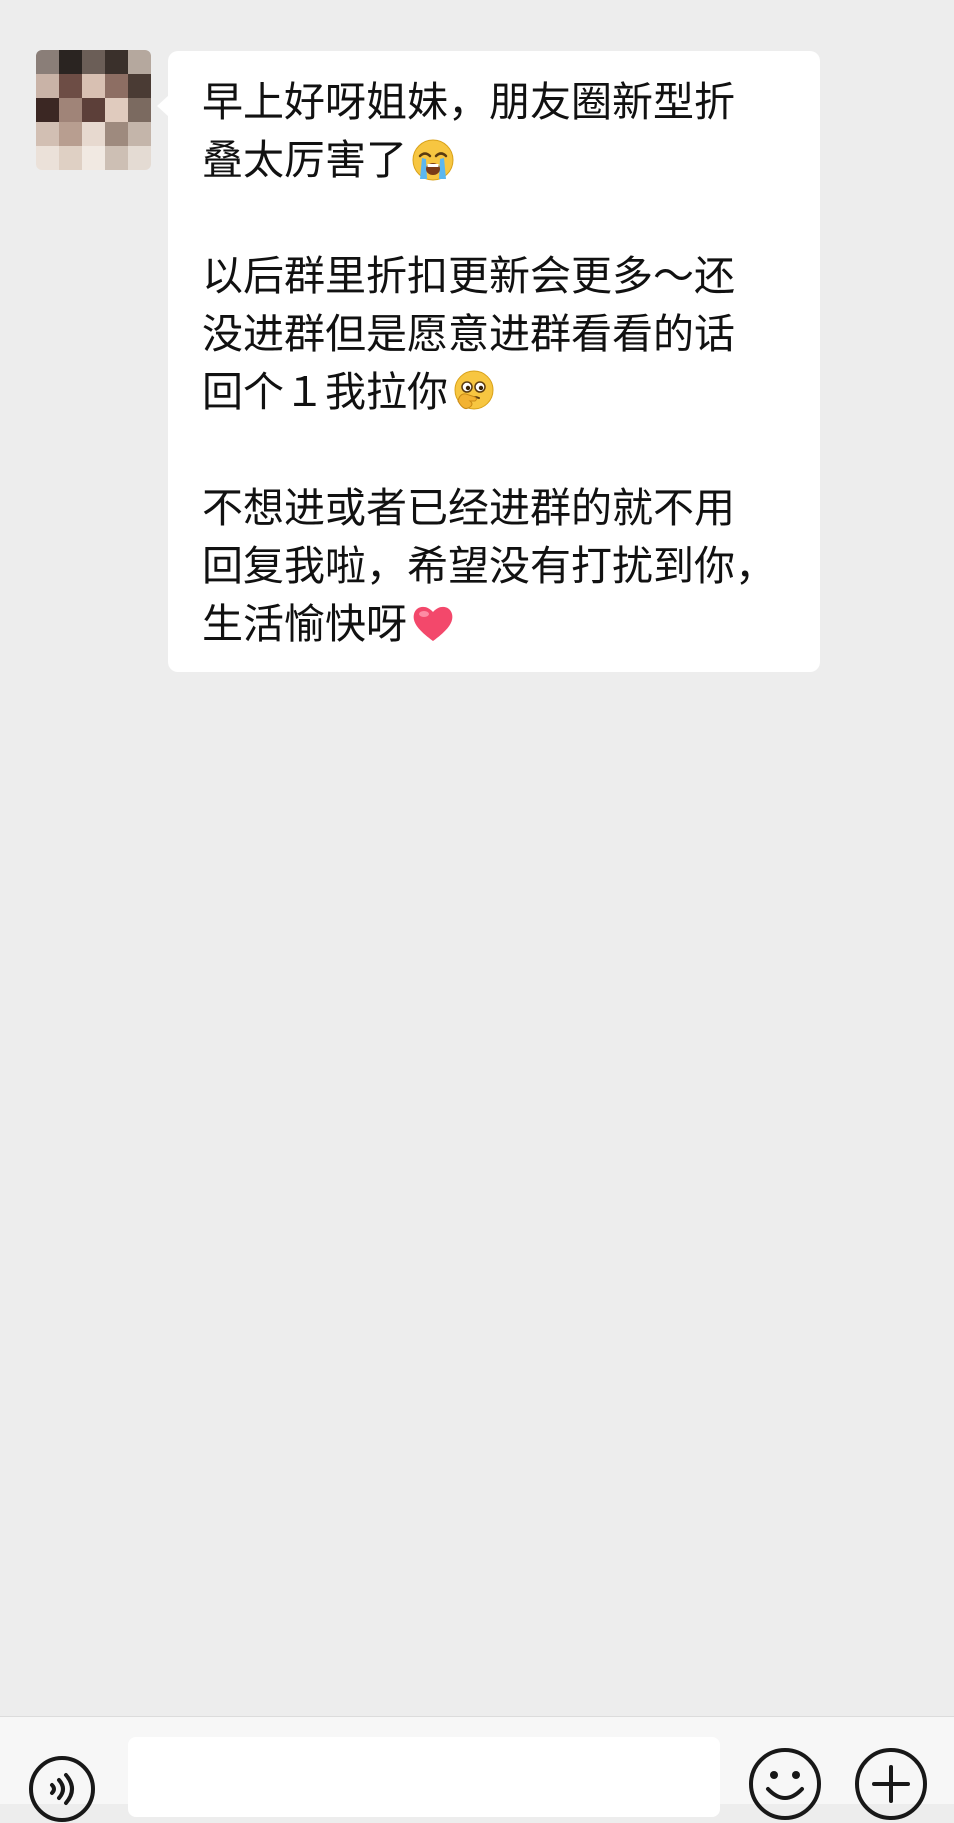 Image resolution: width=954 pixels, height=1823 pixels. I want to click on message-line: 回复我啦，希望没有打扰到你，, so click(496, 566).